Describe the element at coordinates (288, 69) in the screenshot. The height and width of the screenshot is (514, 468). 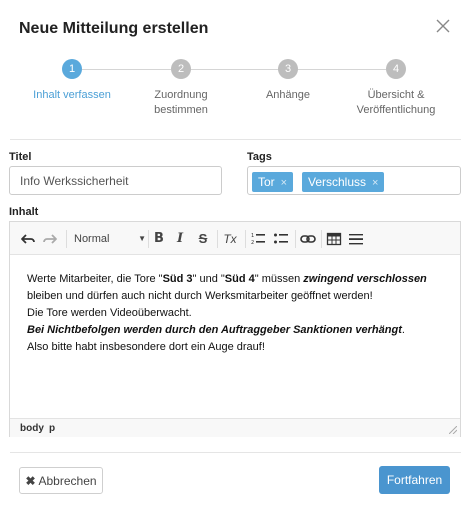
I see `step-3-circle: 3` at that location.